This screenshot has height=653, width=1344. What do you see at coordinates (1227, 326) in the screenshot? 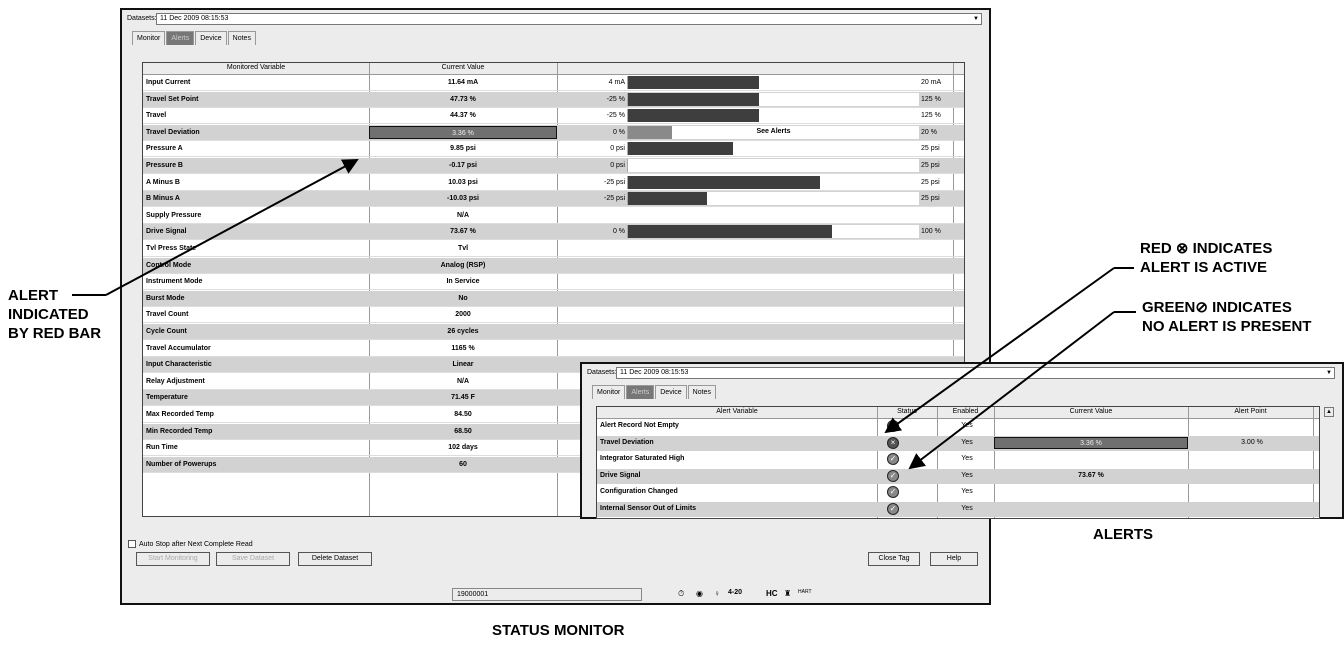
I see `green-callout-line2: NO ALERT IS PRESENT` at bounding box center [1227, 326].